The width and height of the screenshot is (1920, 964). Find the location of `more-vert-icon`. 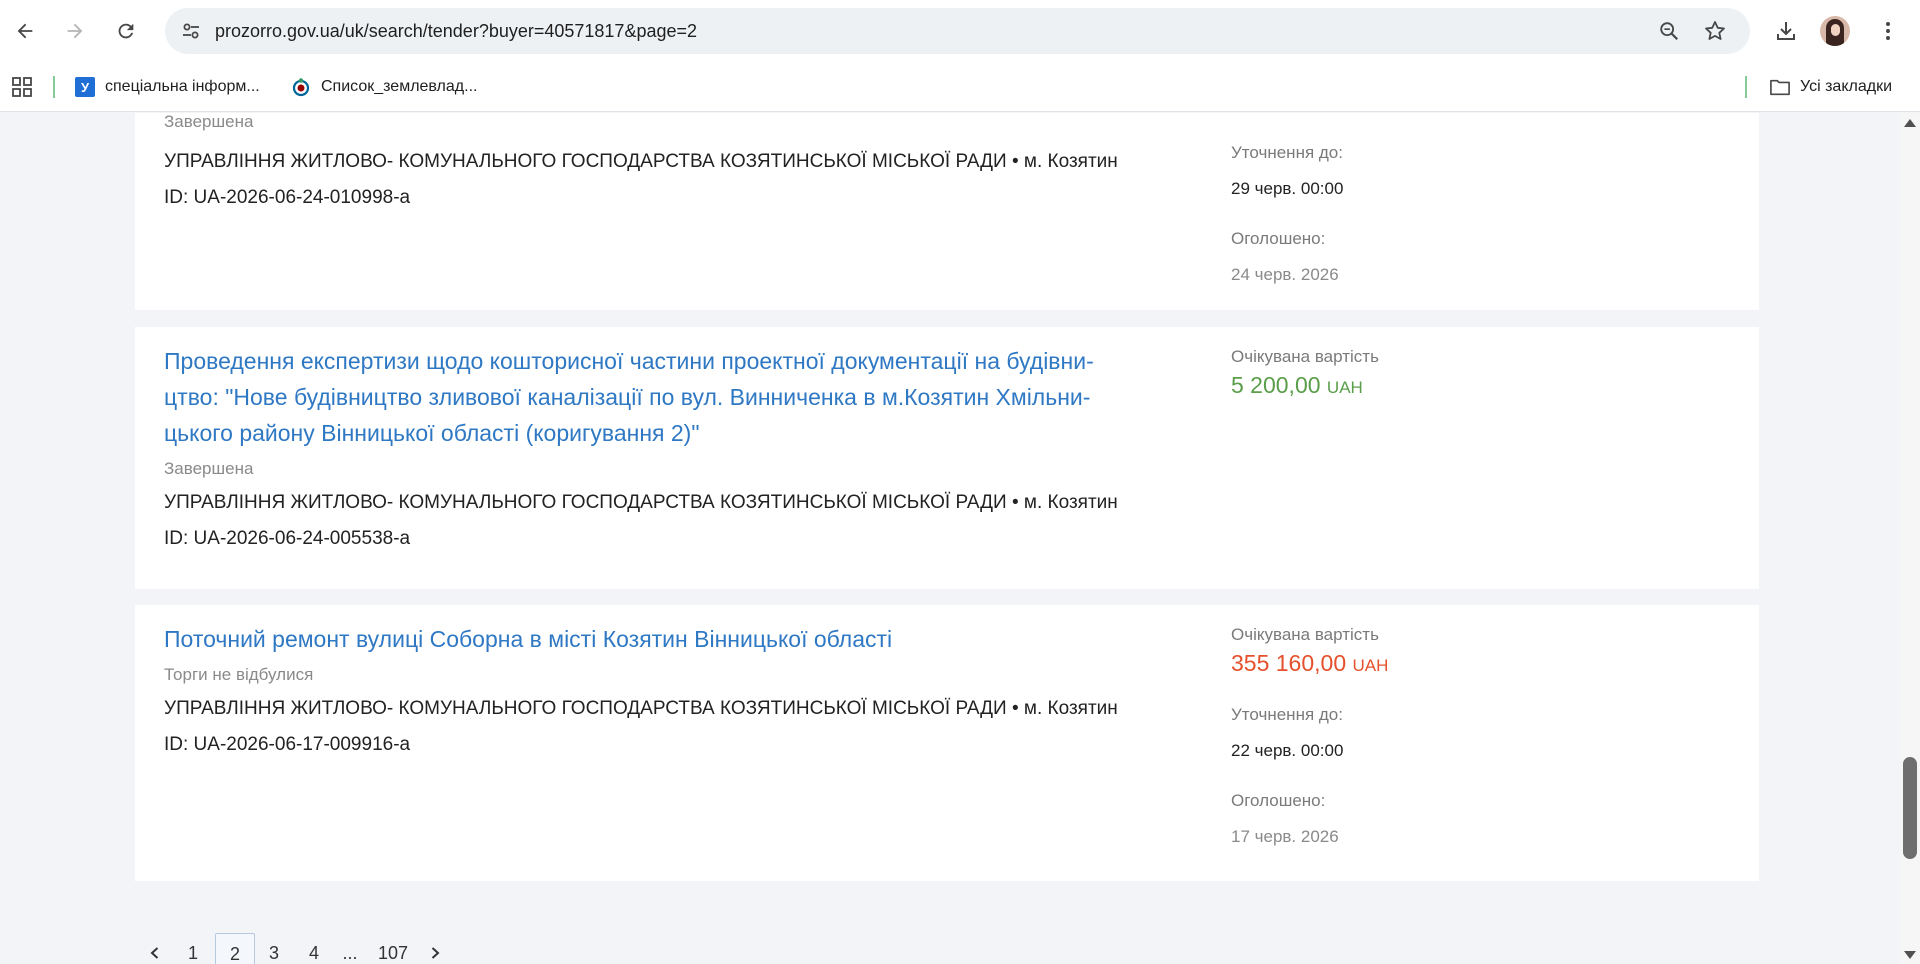

more-vert-icon is located at coordinates (1888, 31).